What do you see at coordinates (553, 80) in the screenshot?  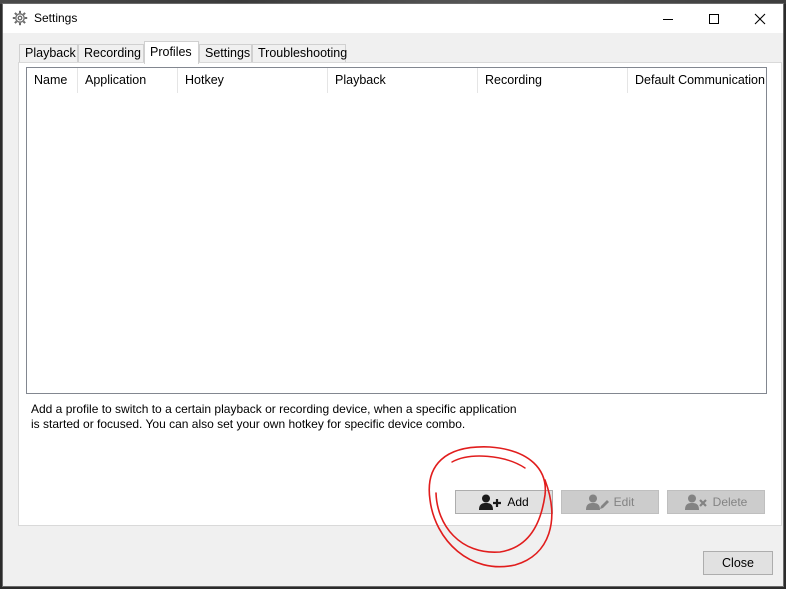 I see `column-header-recording: Recording` at bounding box center [553, 80].